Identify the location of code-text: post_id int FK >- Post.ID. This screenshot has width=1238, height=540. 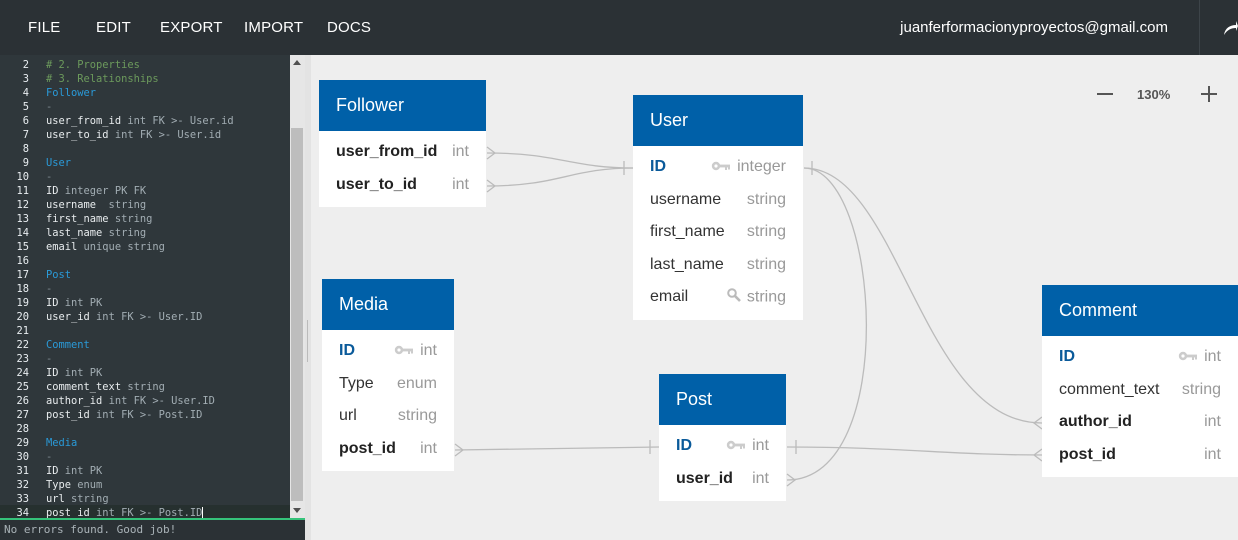
(125, 512).